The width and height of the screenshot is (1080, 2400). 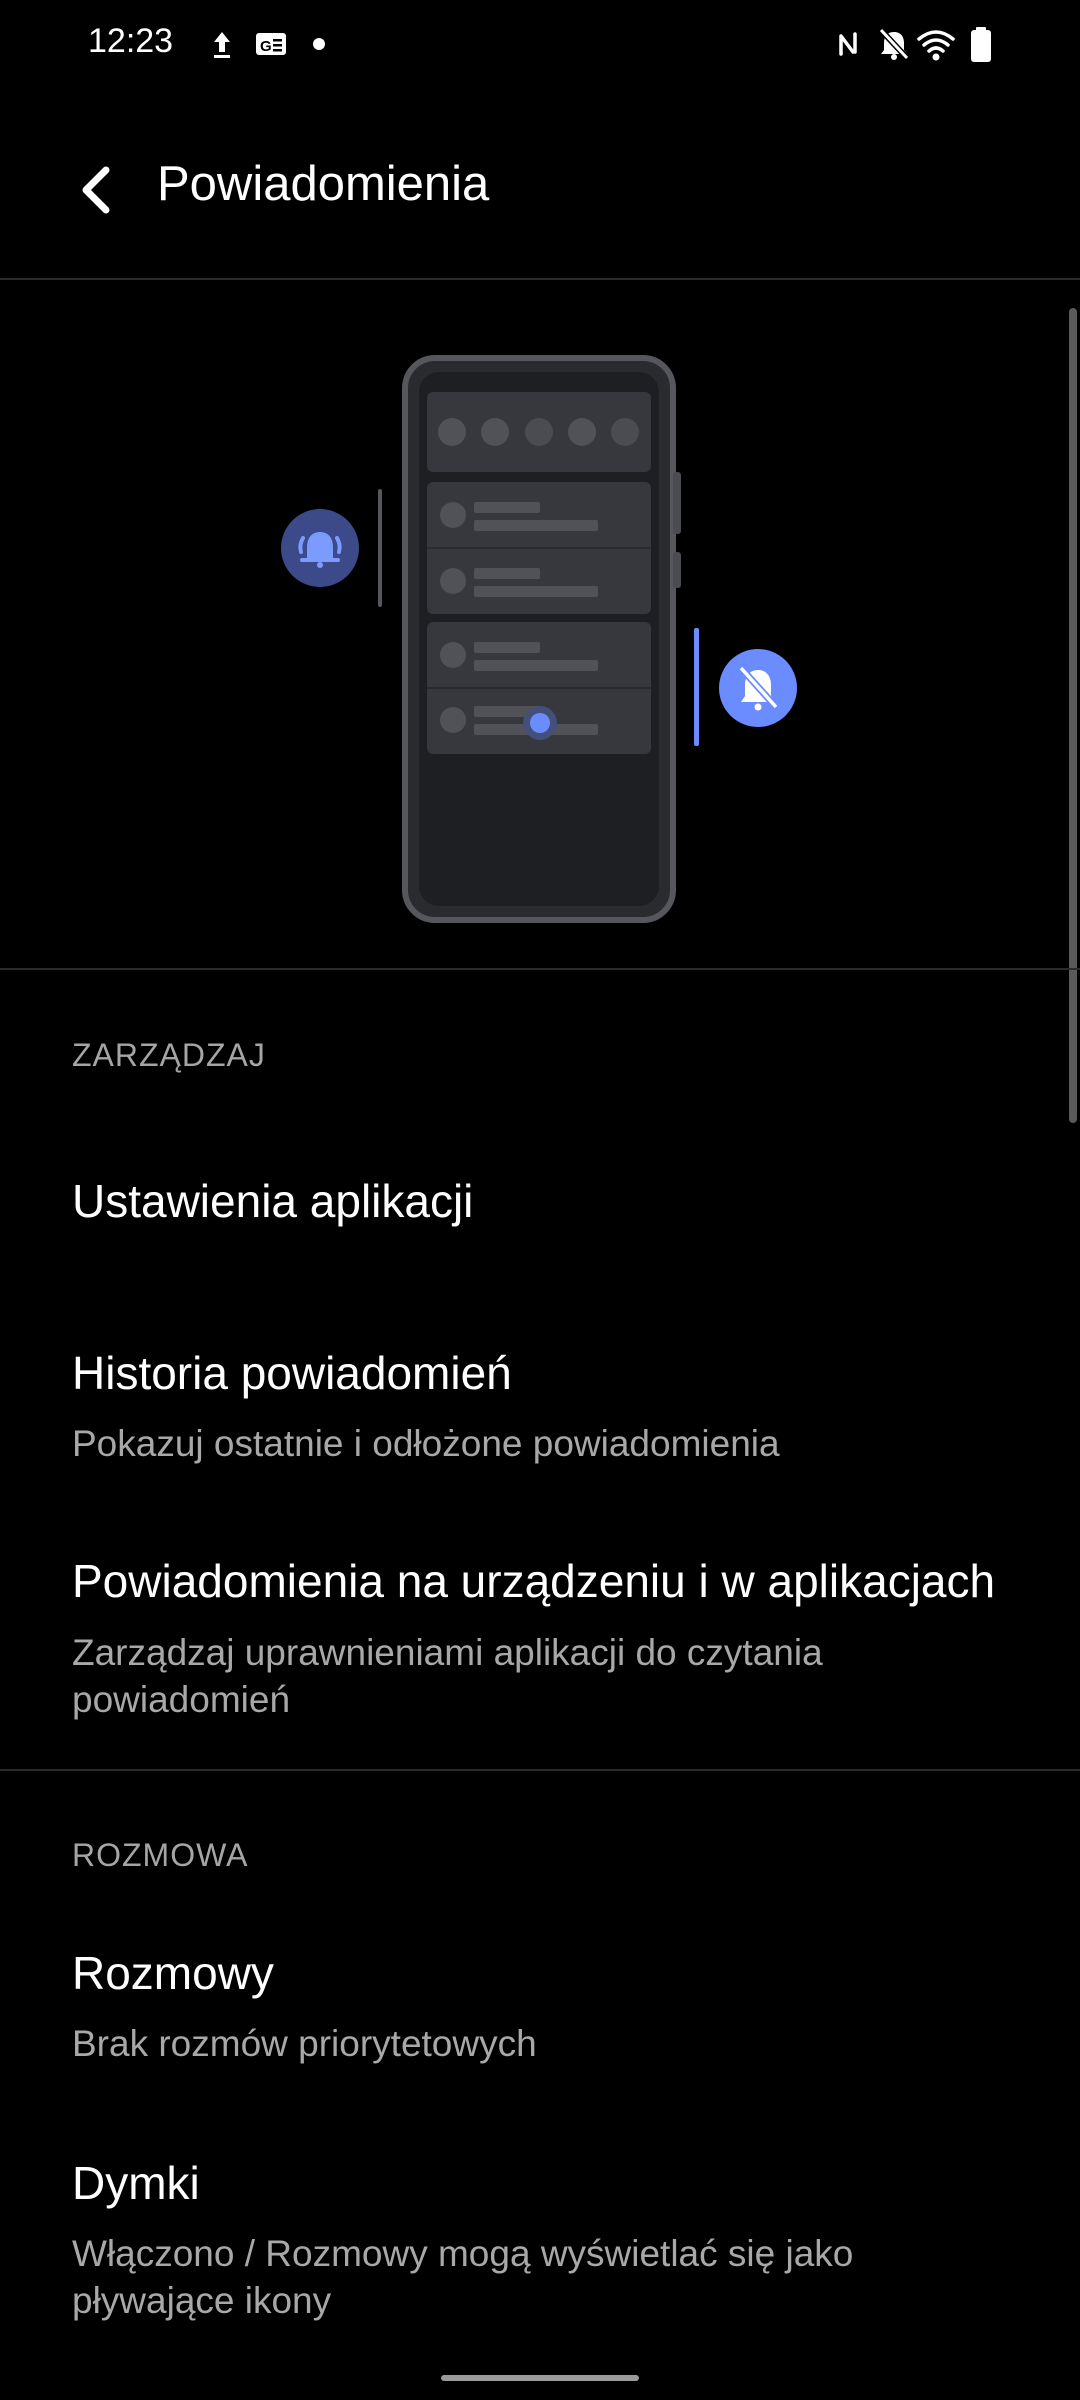 I want to click on status-time: 12:23, so click(x=131, y=41).